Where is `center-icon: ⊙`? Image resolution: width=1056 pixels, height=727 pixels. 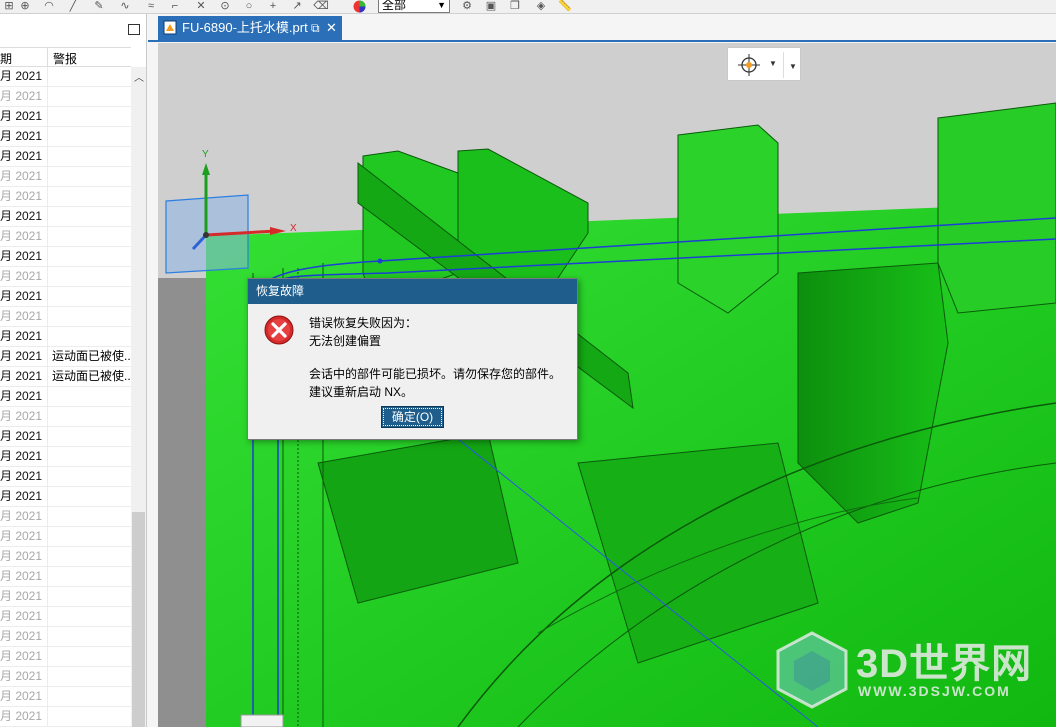
center-icon: ⊙ is located at coordinates (225, 6).